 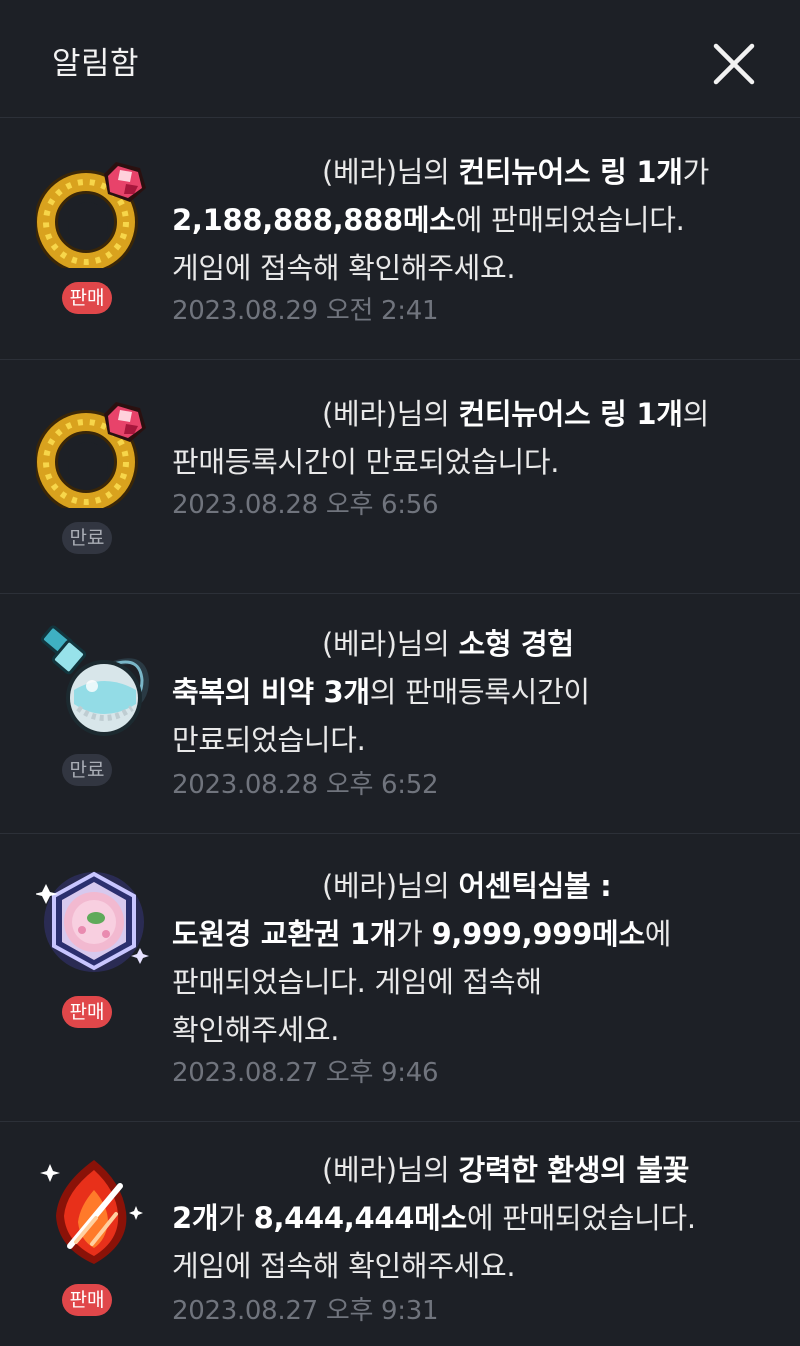 I want to click on notification-timestamp: 2023.08.28 오후 6:52, so click(x=305, y=785).